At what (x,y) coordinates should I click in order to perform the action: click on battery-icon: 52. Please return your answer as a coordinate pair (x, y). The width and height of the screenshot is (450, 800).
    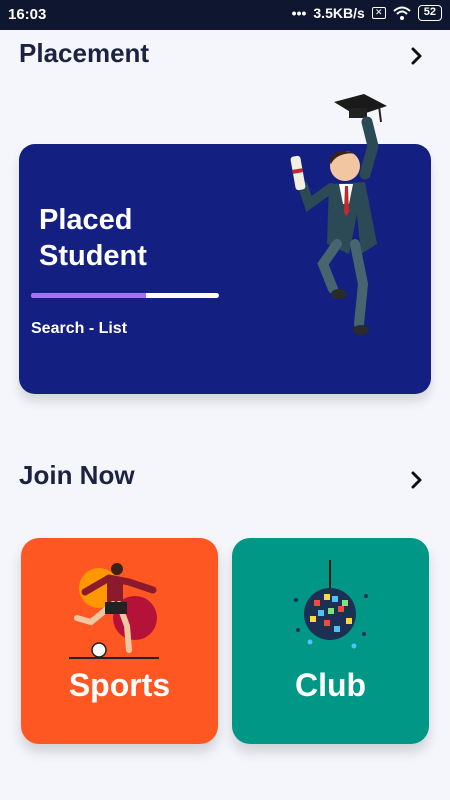
    Looking at the image, I should click on (429, 13).